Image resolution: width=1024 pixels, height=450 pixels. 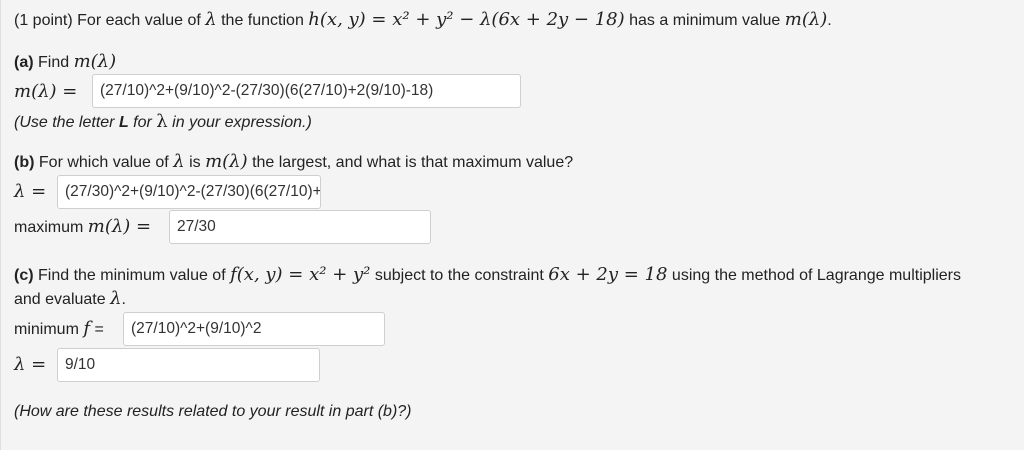 I want to click on points-label: (1 point), so click(x=43, y=20).